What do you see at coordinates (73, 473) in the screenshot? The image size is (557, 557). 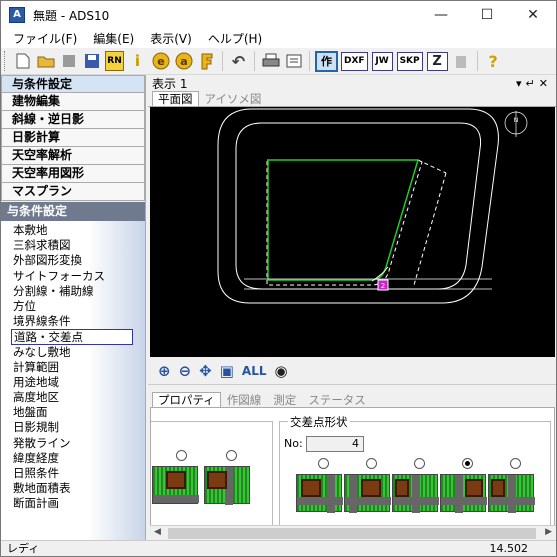 I see `list-item: 日照条件` at bounding box center [73, 473].